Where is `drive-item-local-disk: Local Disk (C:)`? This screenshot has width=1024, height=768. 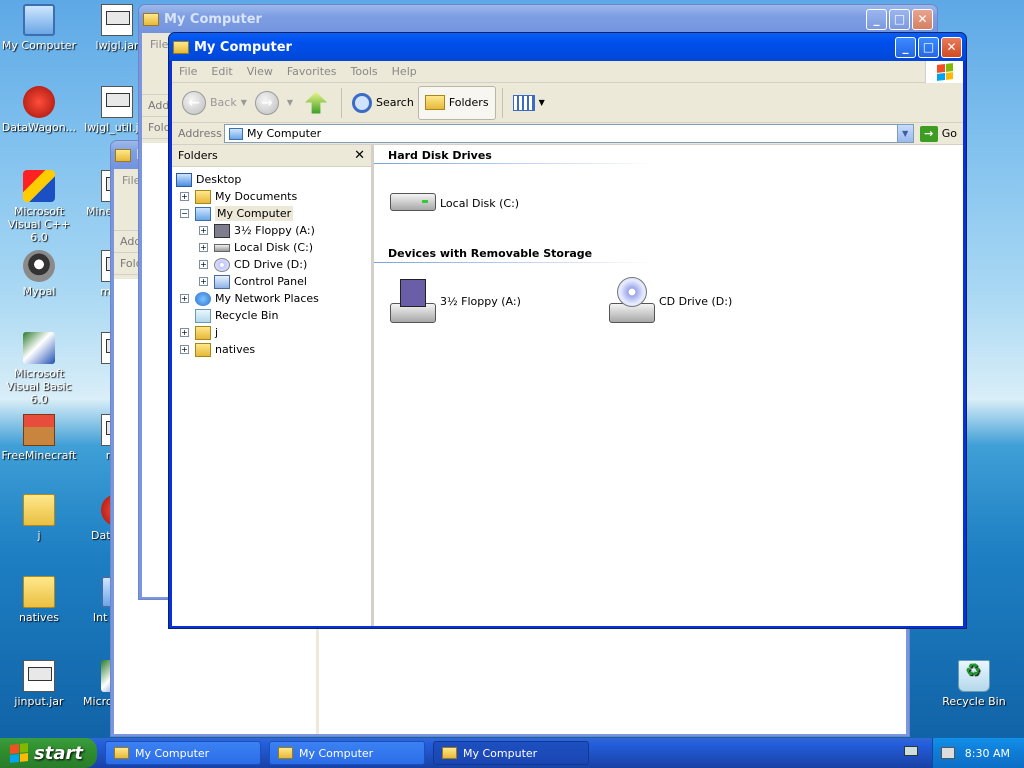 drive-item-local-disk: Local Disk (C:) is located at coordinates (453, 203).